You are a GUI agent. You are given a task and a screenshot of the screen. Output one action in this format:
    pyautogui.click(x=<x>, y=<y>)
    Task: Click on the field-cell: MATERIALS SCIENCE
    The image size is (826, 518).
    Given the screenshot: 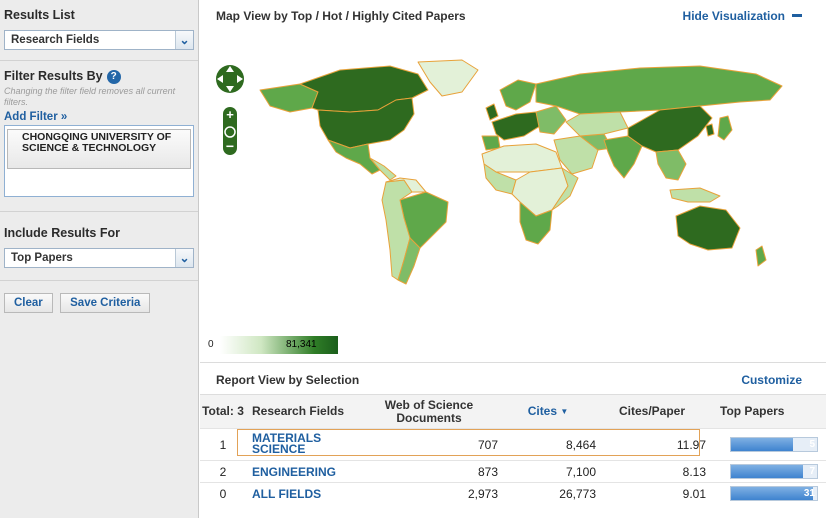 What is the action you would take?
    pyautogui.click(x=303, y=444)
    